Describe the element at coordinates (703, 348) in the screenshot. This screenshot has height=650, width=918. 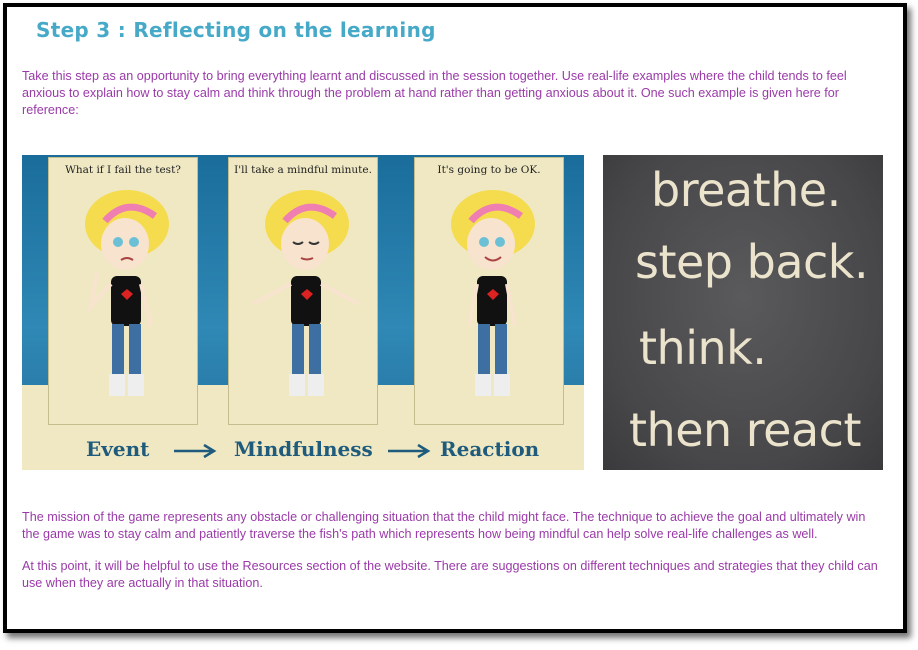
I see `chalk-line: think.` at that location.